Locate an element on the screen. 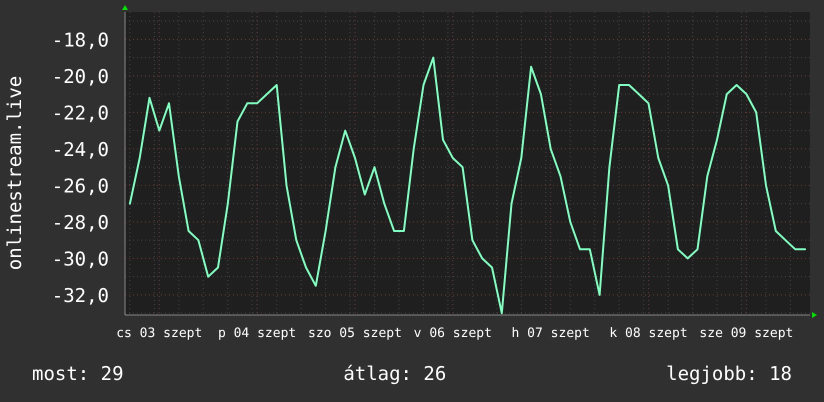 This screenshot has height=402, width=824. stat-text: átlag: 26 is located at coordinates (394, 373).